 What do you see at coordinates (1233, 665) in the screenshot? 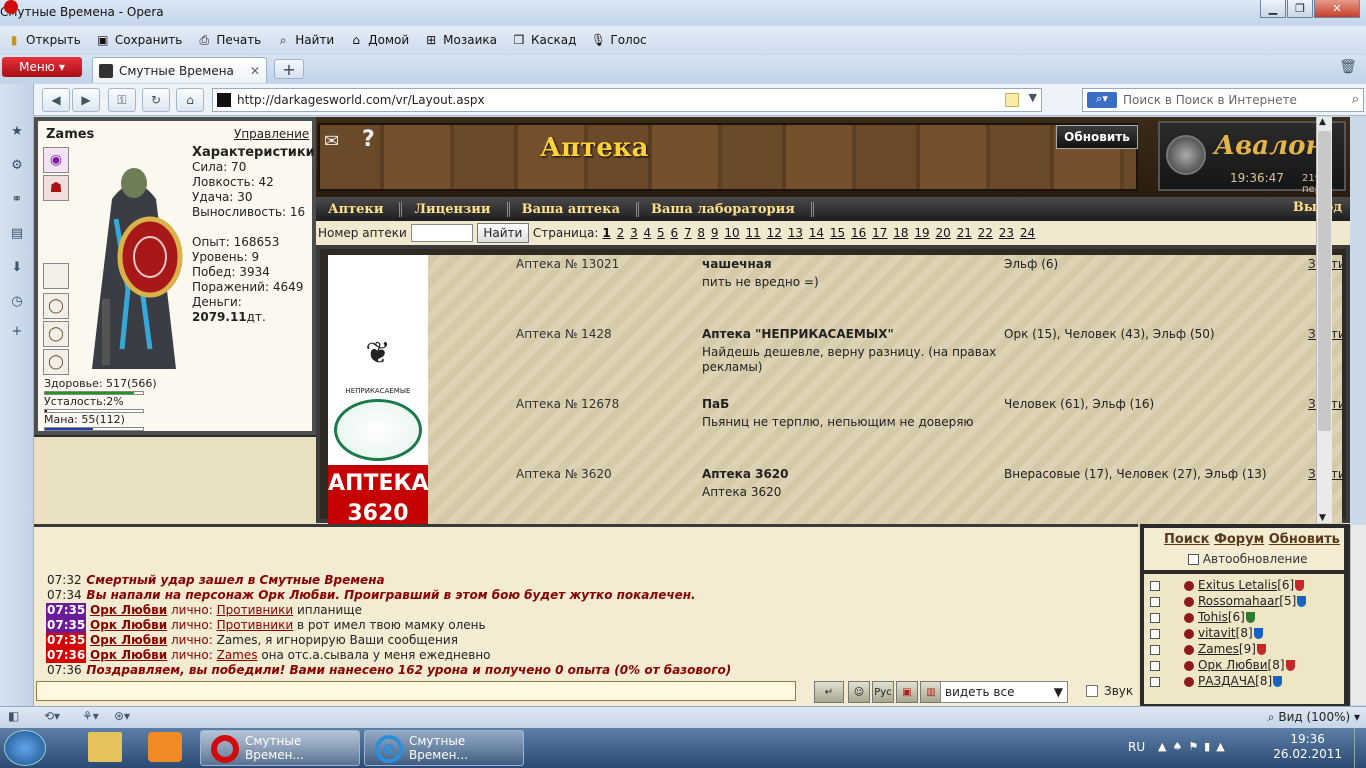
I see `user-nick: Орк Любви` at bounding box center [1233, 665].